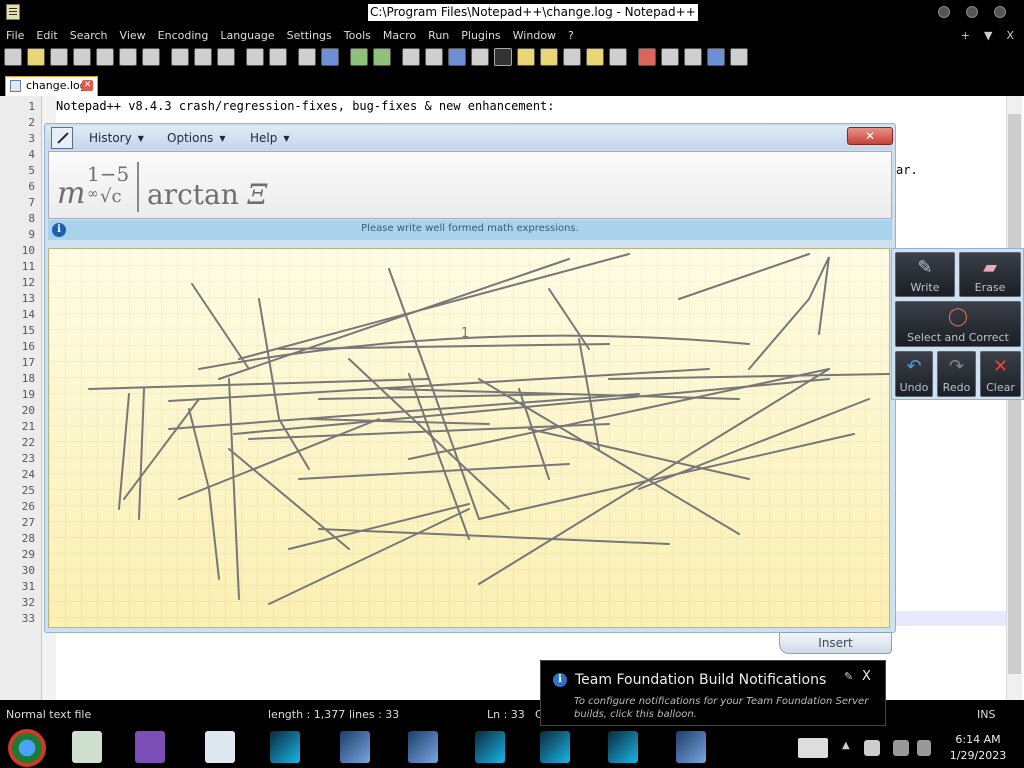  Describe the element at coordinates (990, 267) in the screenshot. I see `eraser-icon: ▰` at that location.